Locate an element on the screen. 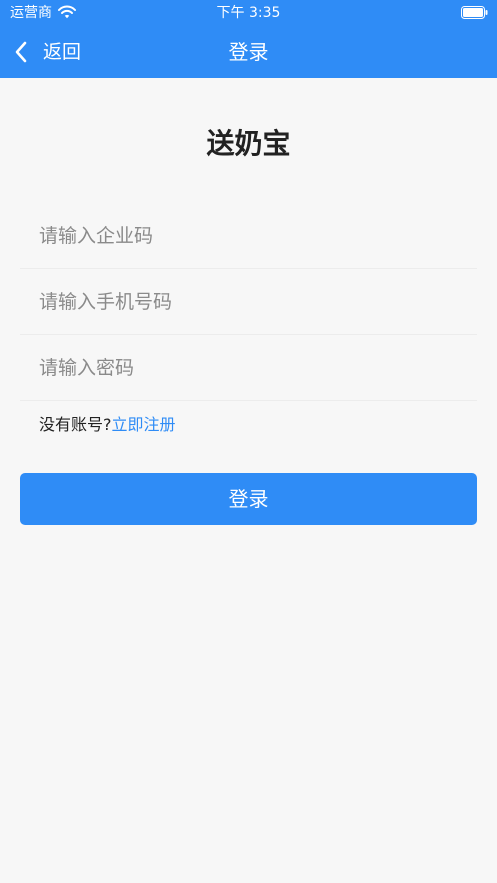  nav-bar: 返回 登录 is located at coordinates (248, 52).